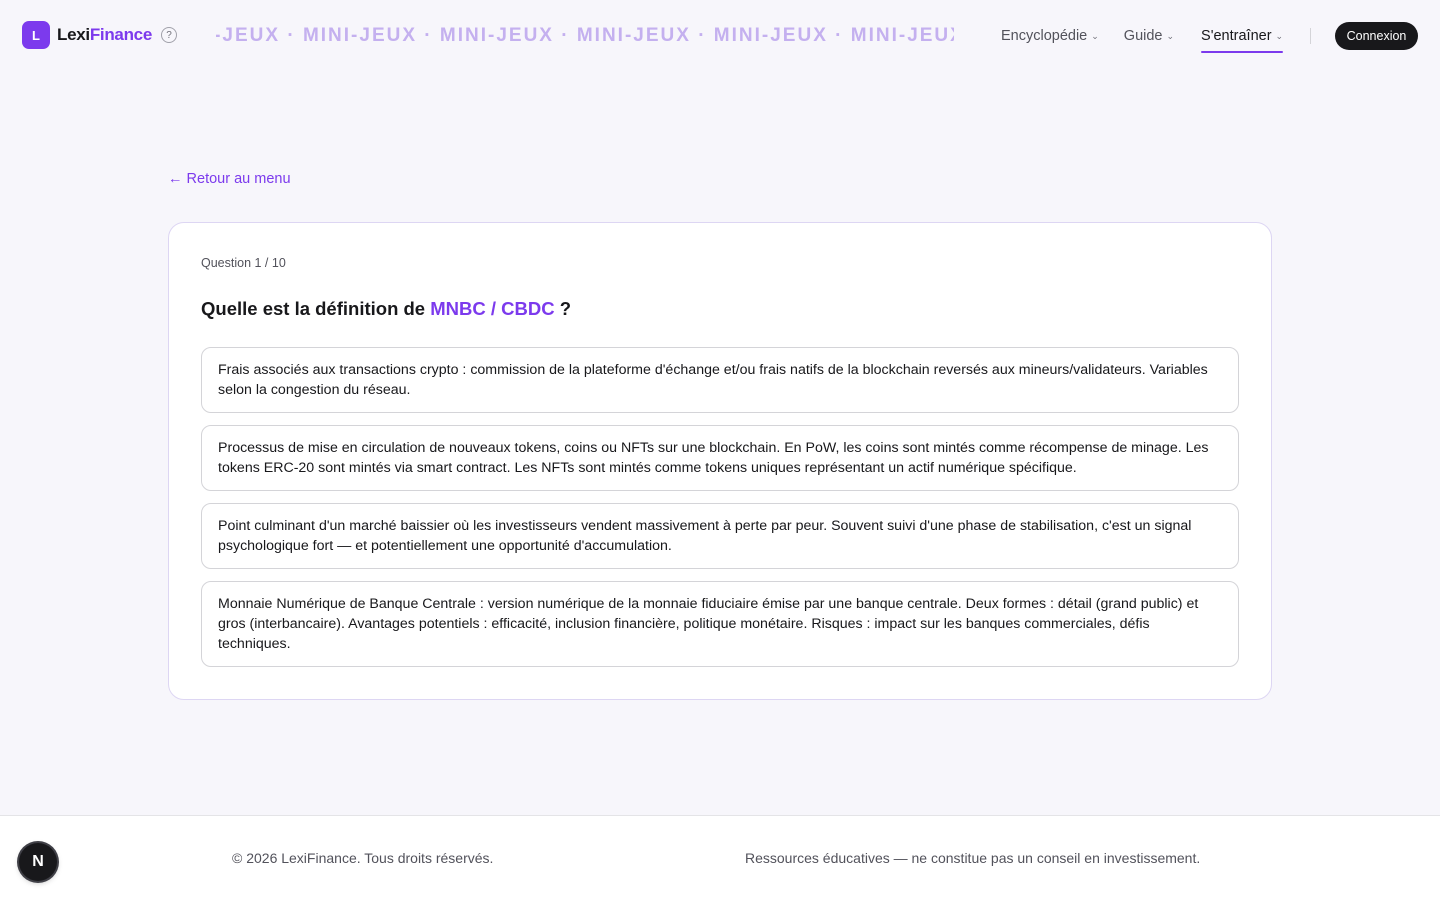 The height and width of the screenshot is (900, 1440). I want to click on dev-tools-icon: N, so click(38, 862).